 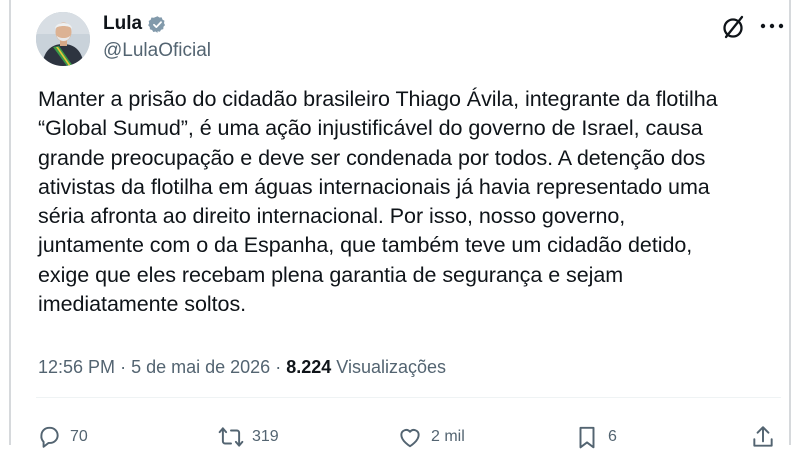 I want to click on grok-icon, so click(x=734, y=27).